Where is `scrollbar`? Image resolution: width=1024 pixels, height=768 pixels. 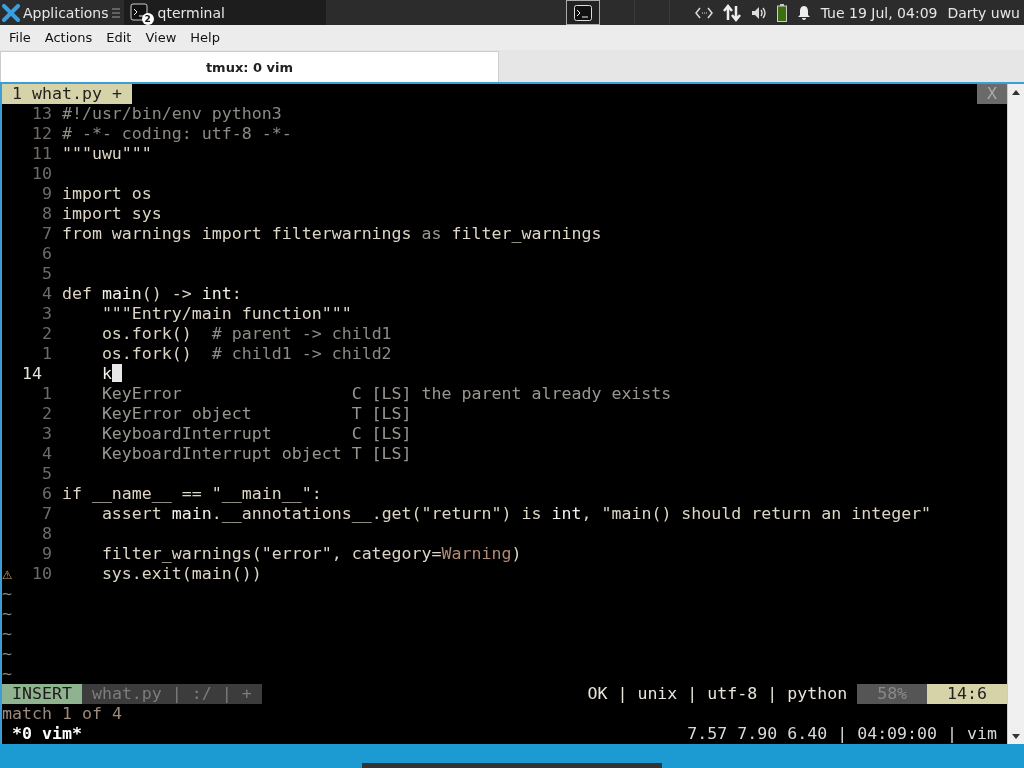
scrollbar is located at coordinates (1015, 414).